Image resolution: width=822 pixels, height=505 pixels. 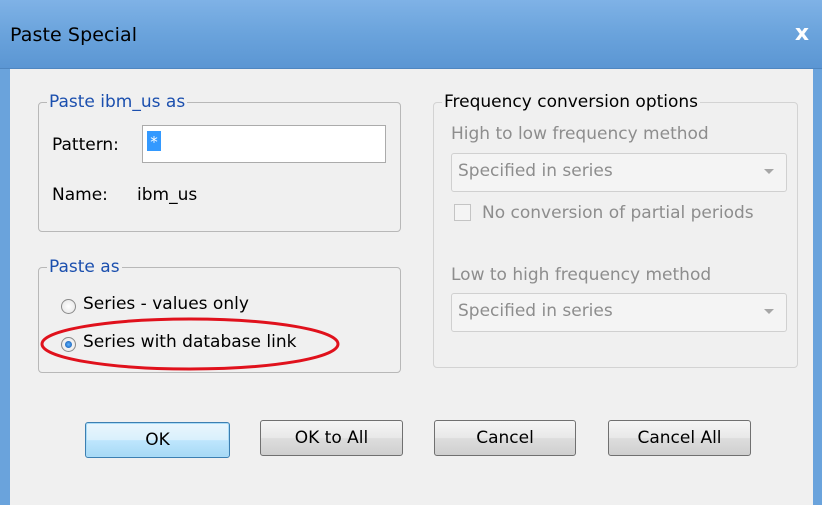 I want to click on ok-button: OK, so click(x=157, y=440).